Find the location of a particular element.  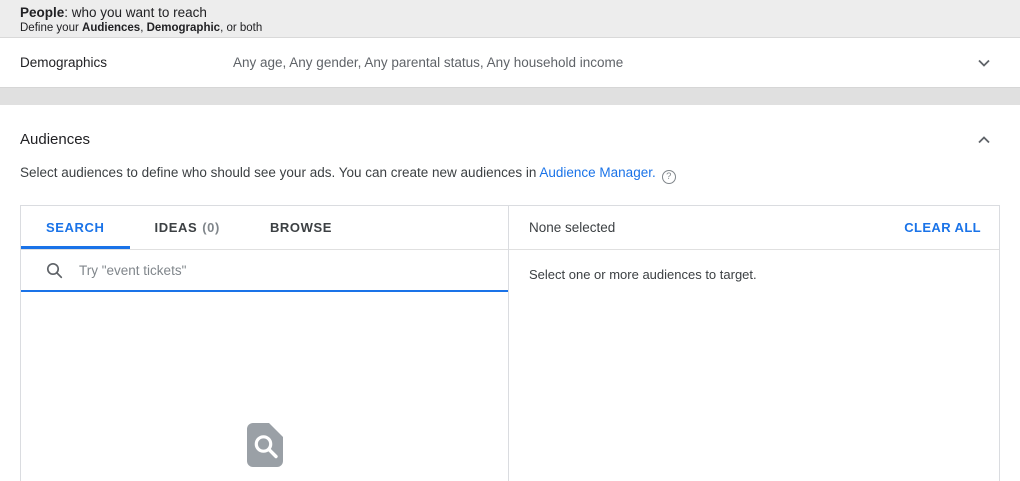

picker-tabs: SEARCH IDEAS (0) BROWSE is located at coordinates (264, 228).